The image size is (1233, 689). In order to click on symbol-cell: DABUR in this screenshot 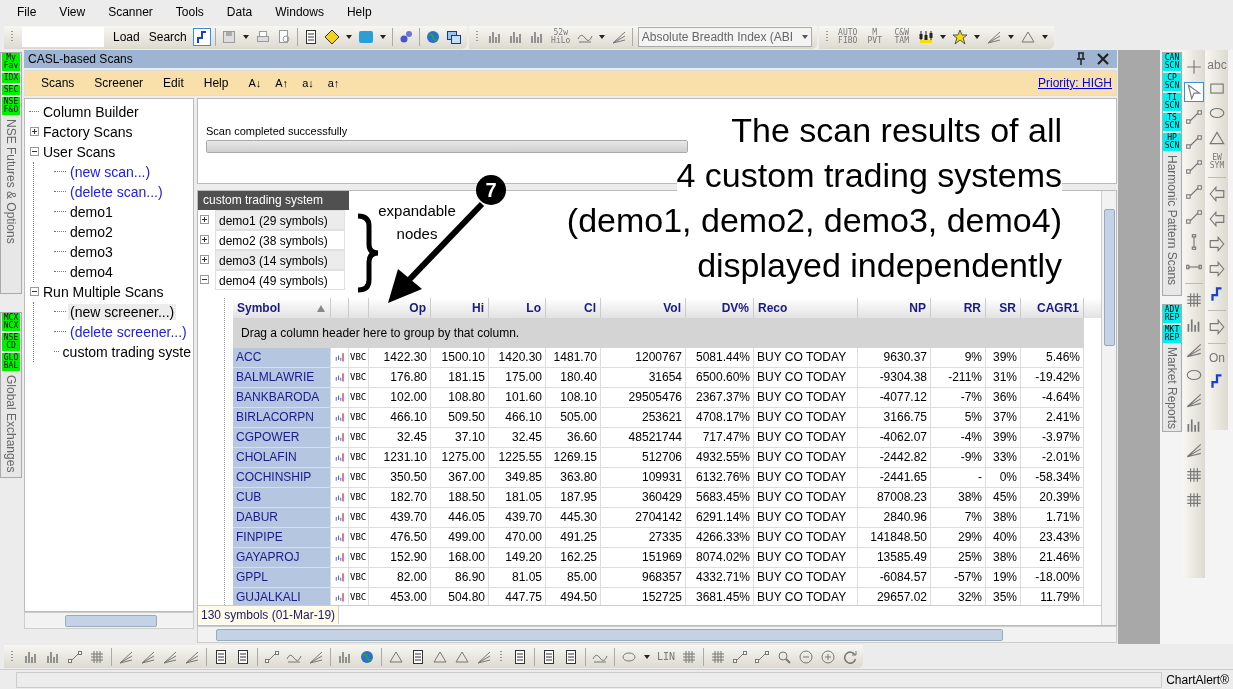, I will do `click(282, 517)`.